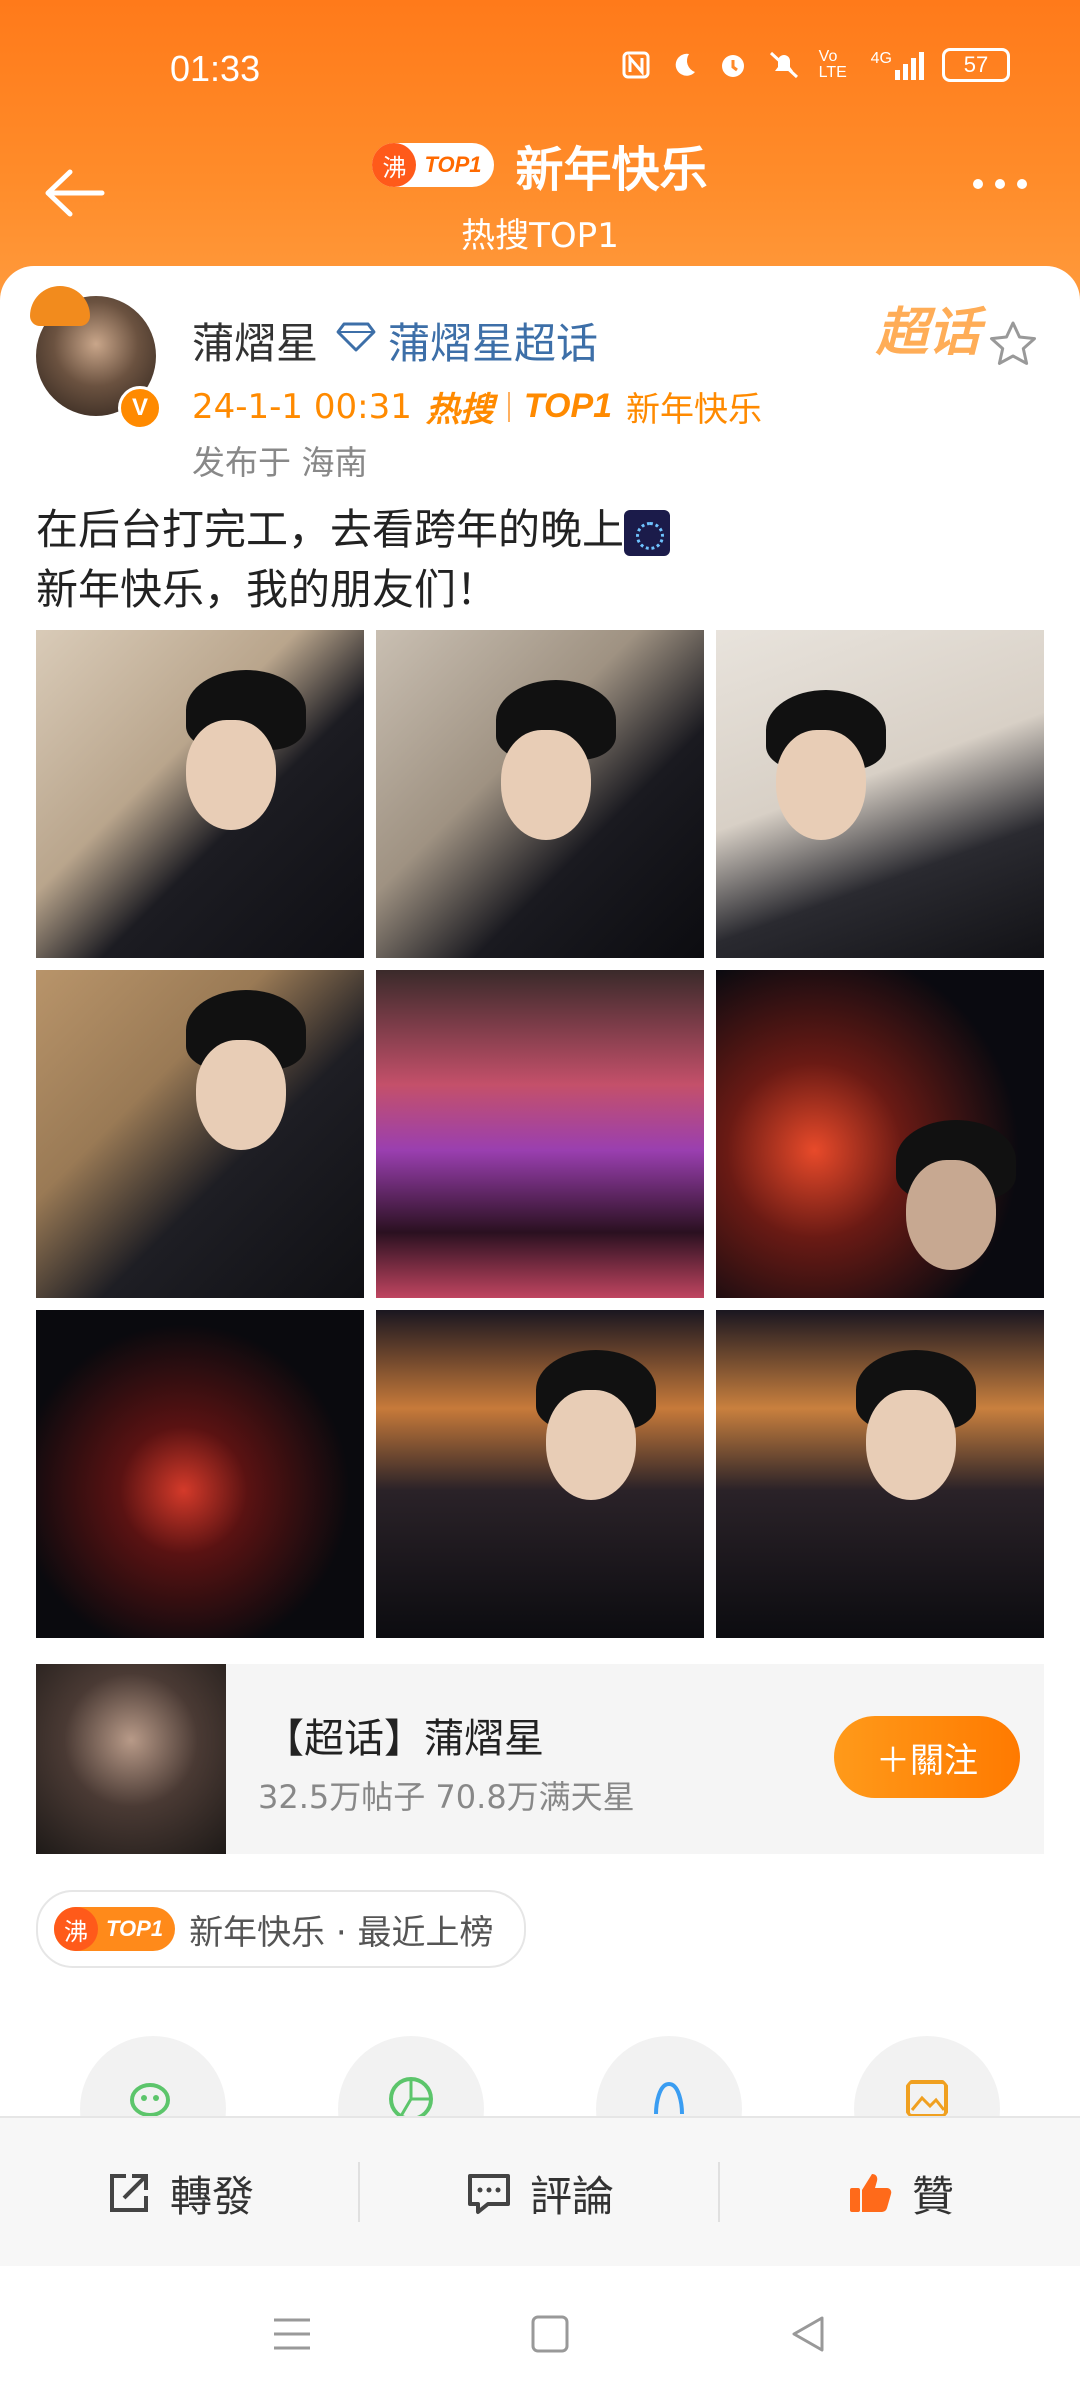 The image size is (1080, 2400). Describe the element at coordinates (140, 408) in the screenshot. I see `verified-v-icon: V` at that location.